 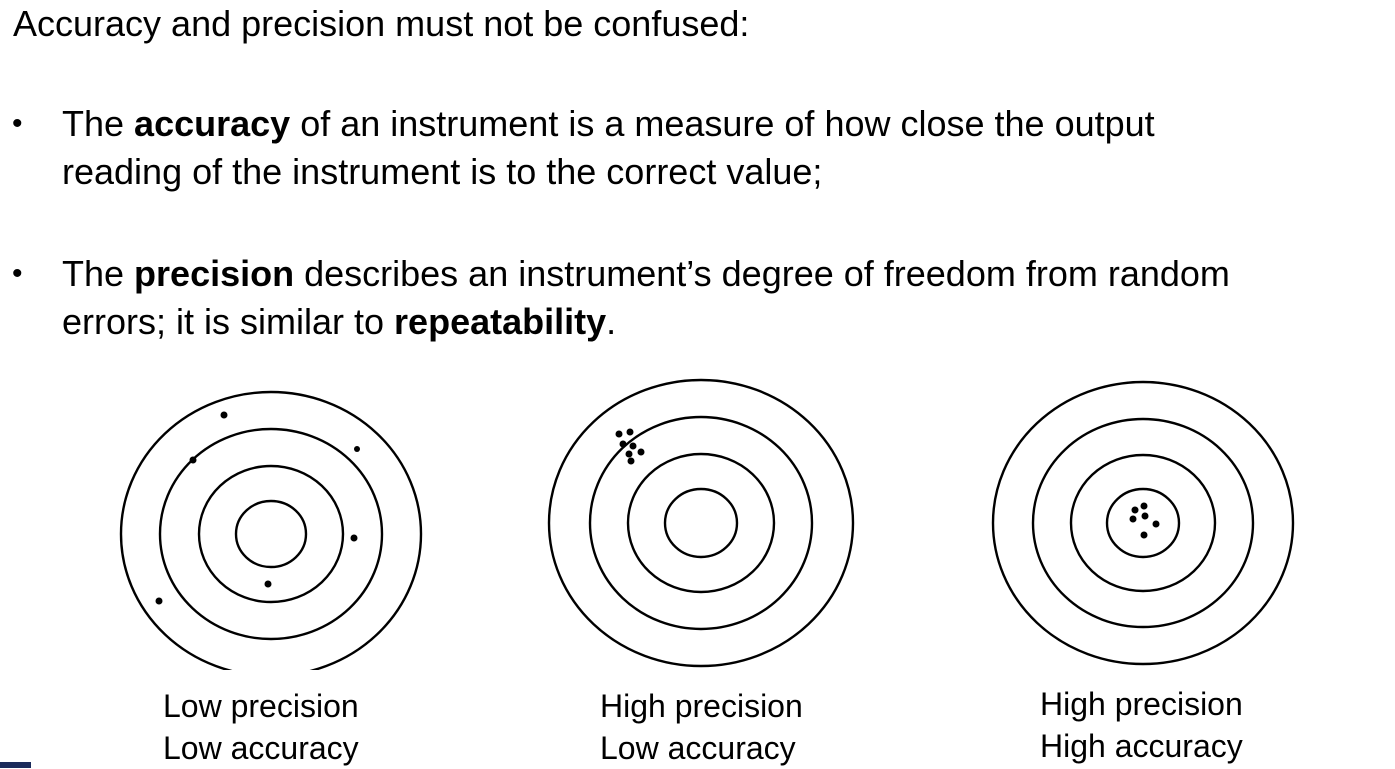 I want to click on target-low-precision-low-accuracy, so click(x=271, y=530).